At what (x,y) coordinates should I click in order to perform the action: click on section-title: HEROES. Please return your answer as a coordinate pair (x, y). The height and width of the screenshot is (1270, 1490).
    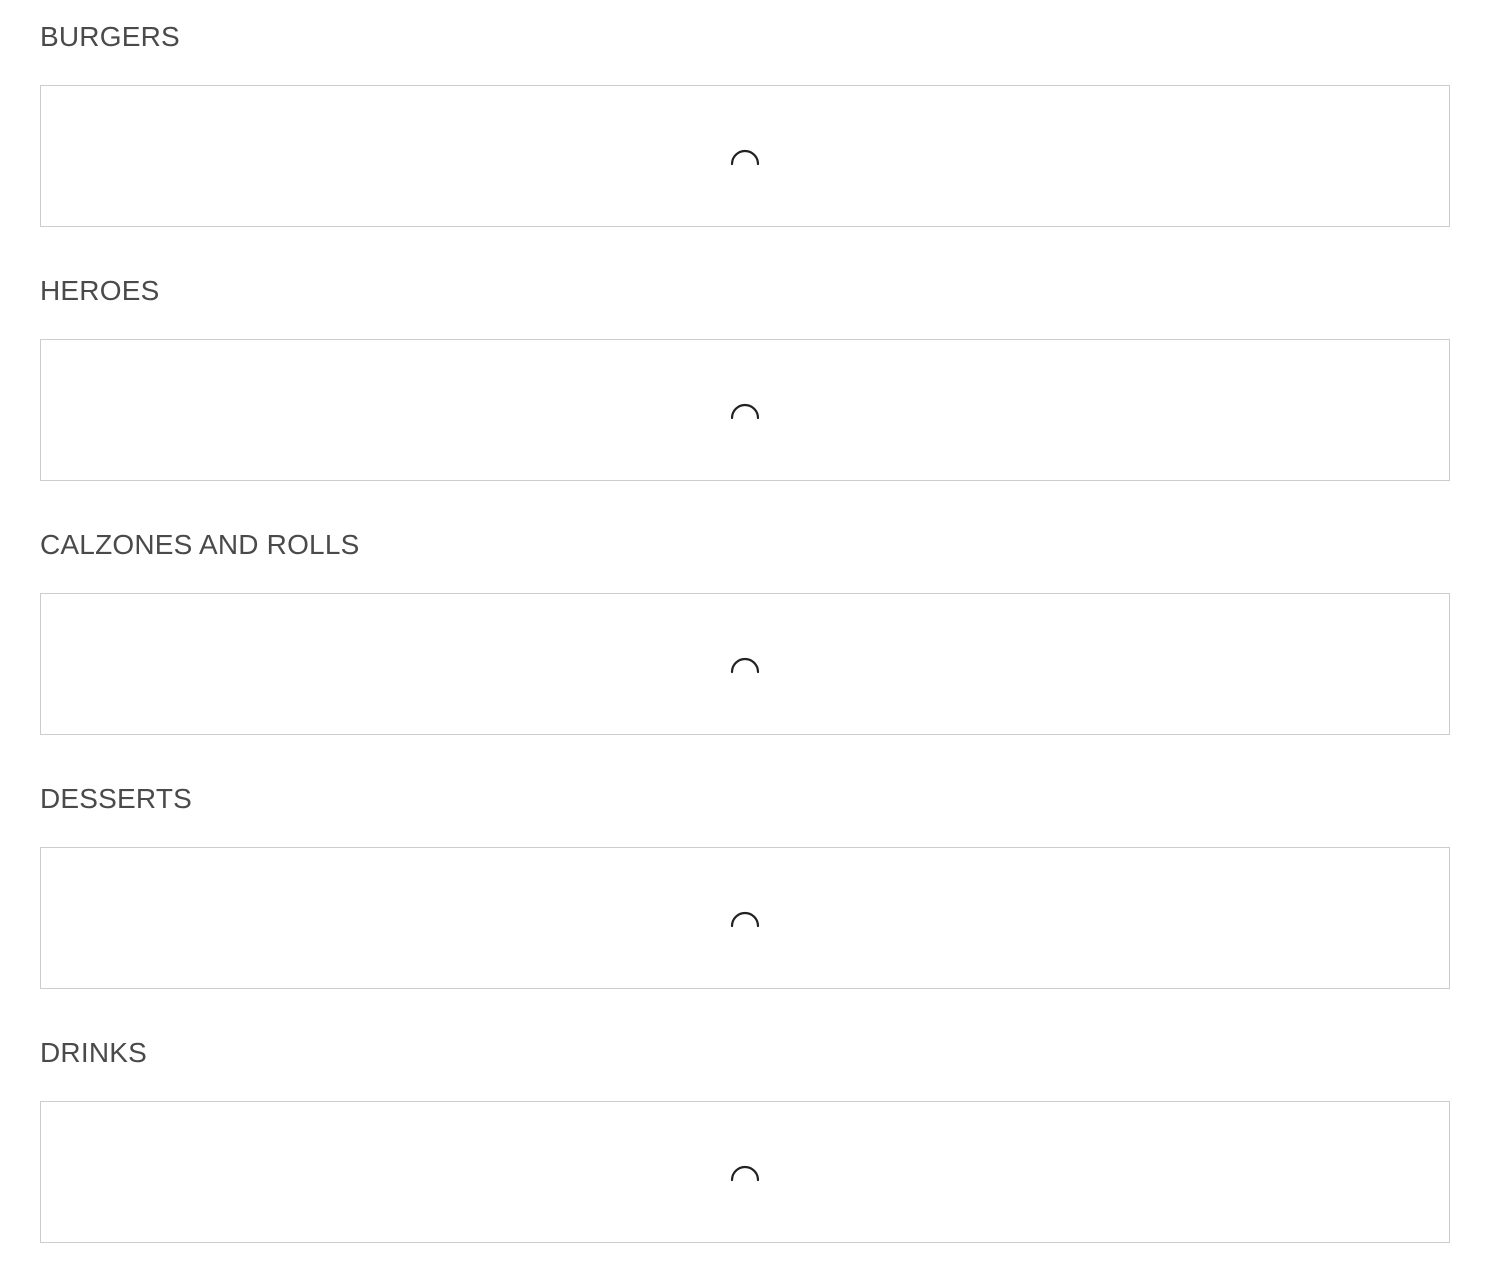
    Looking at the image, I should click on (100, 290).